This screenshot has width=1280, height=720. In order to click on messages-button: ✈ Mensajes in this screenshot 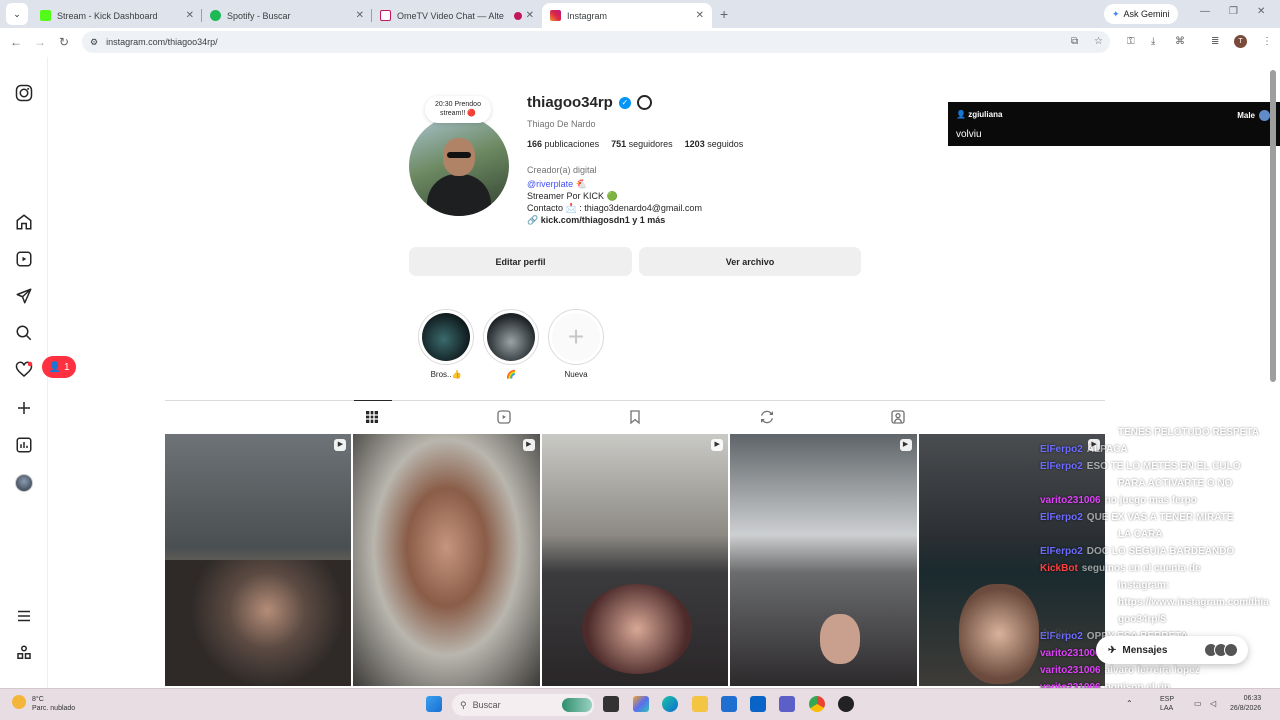, I will do `click(1172, 650)`.